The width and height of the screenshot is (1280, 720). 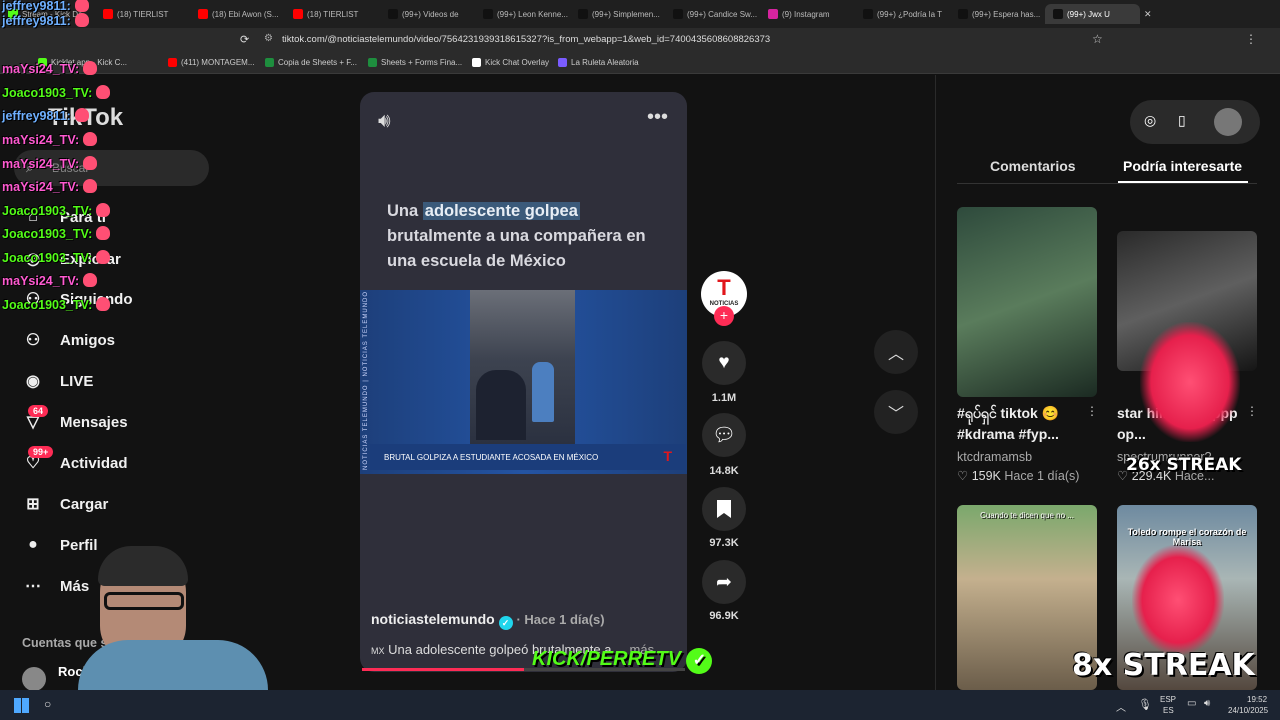 What do you see at coordinates (68, 340) in the screenshot?
I see `sidebar-item-amigos: ⚇ Amigos` at bounding box center [68, 340].